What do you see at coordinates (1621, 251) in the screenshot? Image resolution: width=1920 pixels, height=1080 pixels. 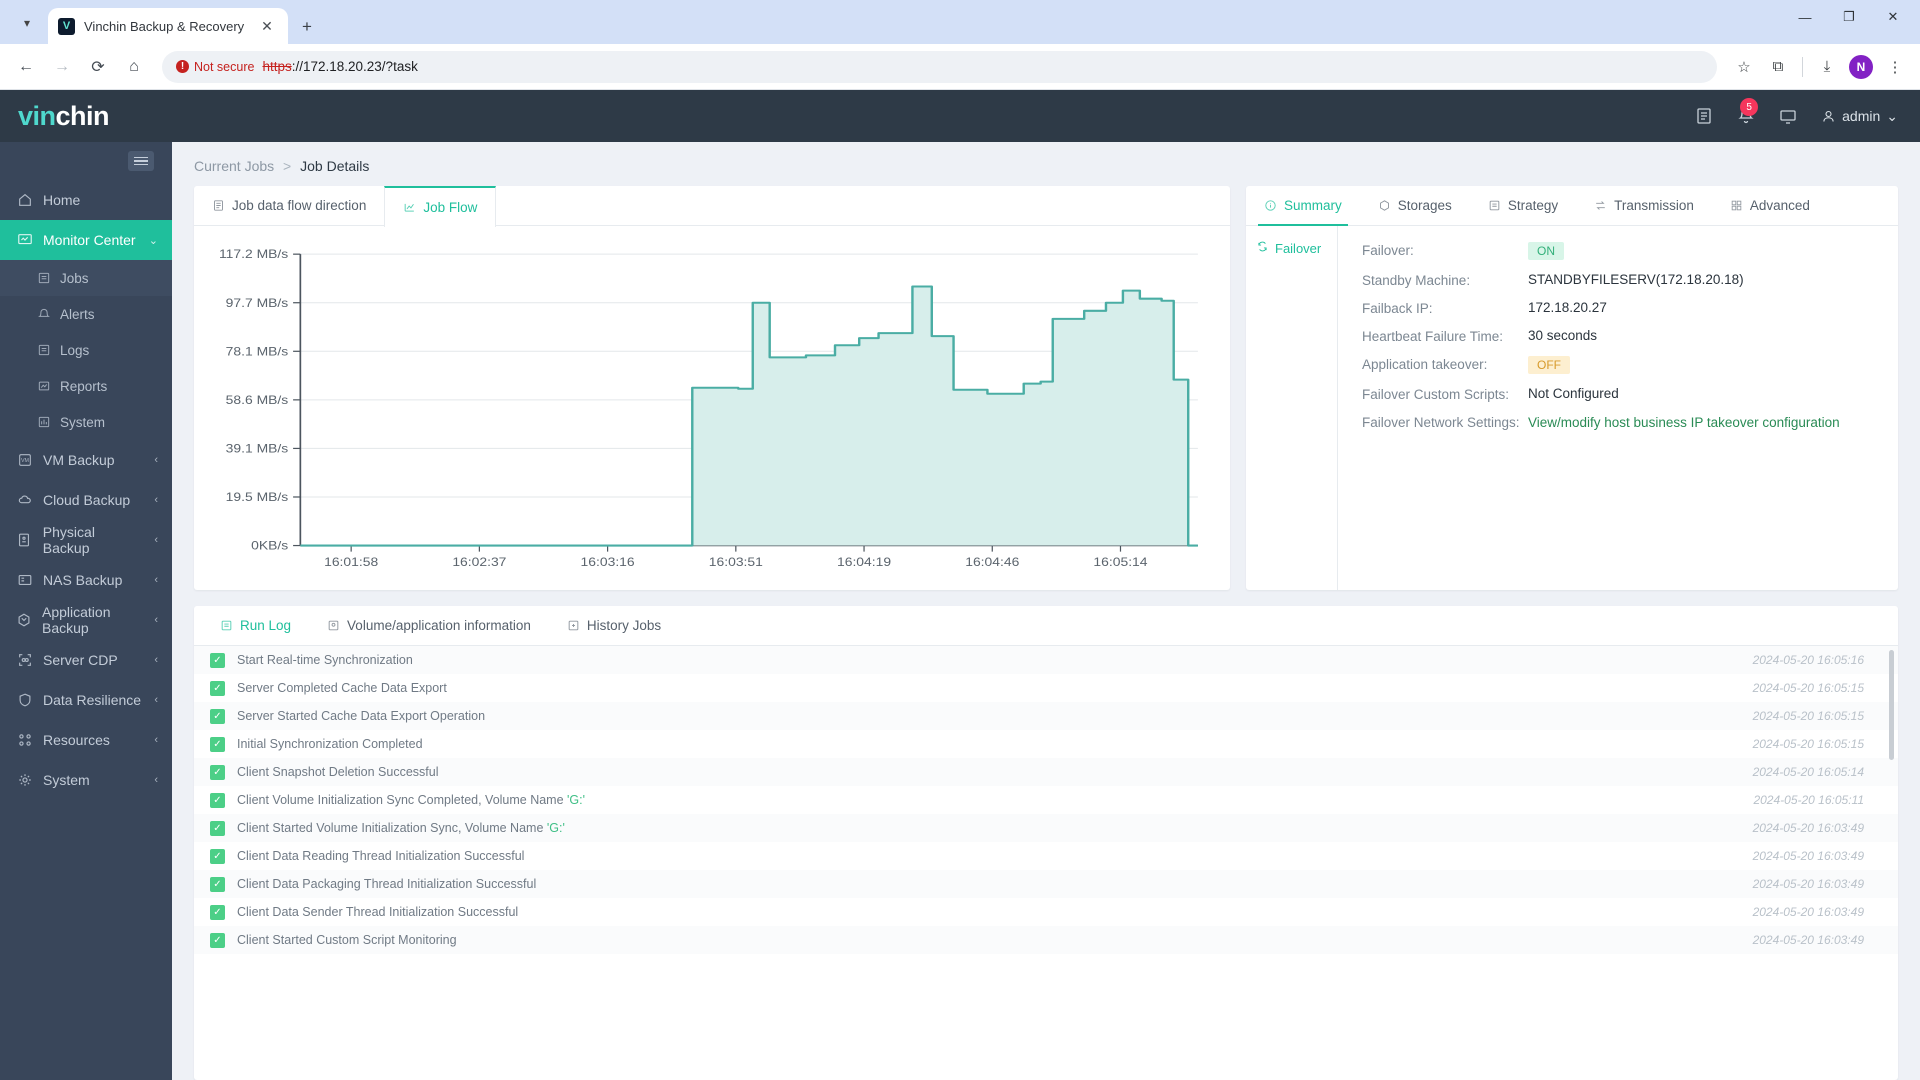 I see `field-row: Failover: ON` at bounding box center [1621, 251].